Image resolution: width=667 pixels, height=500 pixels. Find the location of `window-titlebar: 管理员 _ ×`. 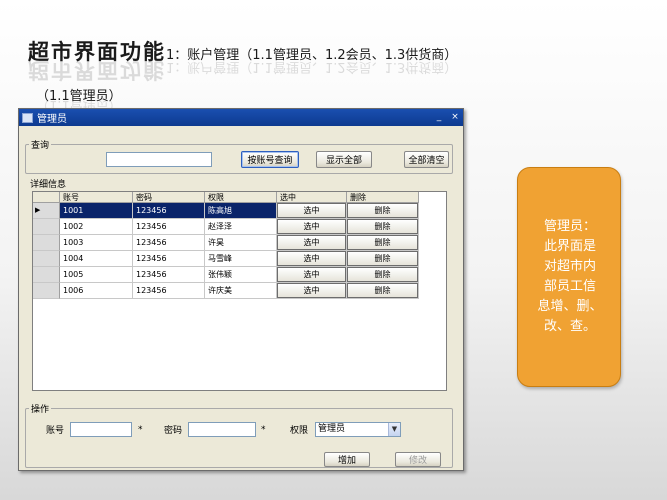

window-titlebar: 管理员 _ × is located at coordinates (241, 117).